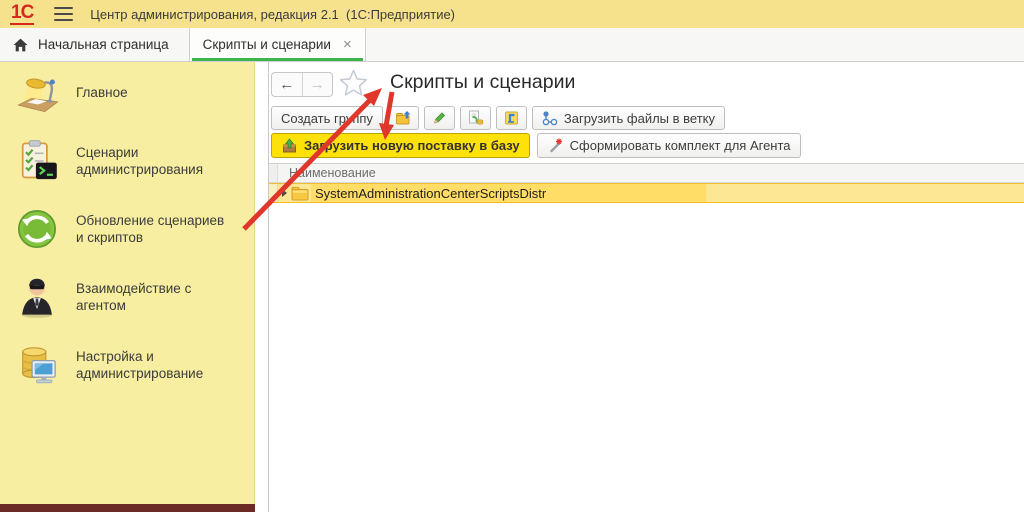 This screenshot has height=512, width=1024. What do you see at coordinates (127, 508) in the screenshot?
I see `sidebar-bottom-strip` at bounding box center [127, 508].